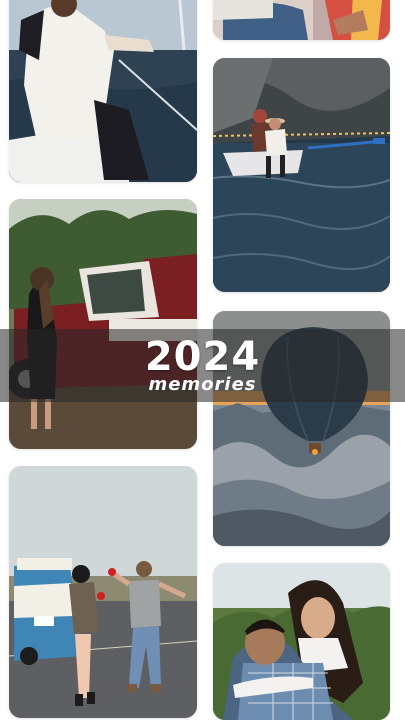 This screenshot has height=720, width=405. I want to click on photo-couple-piggyback, so click(301, 641).